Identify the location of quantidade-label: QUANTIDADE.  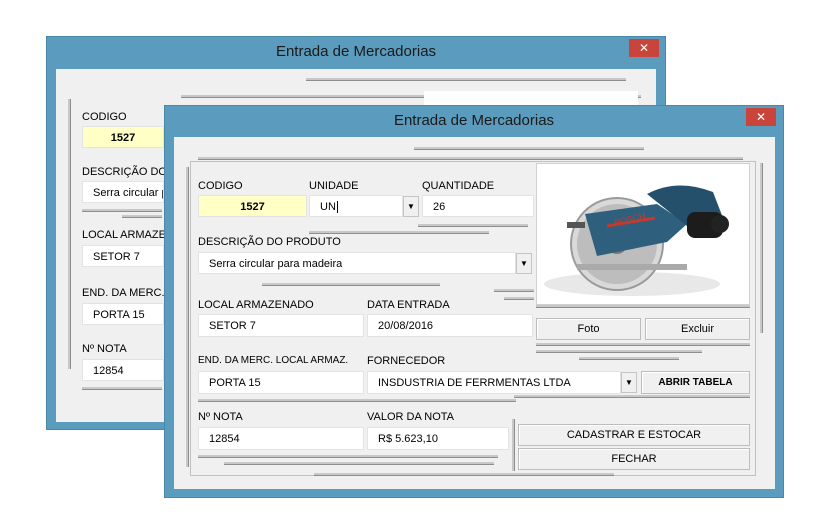
(458, 186).